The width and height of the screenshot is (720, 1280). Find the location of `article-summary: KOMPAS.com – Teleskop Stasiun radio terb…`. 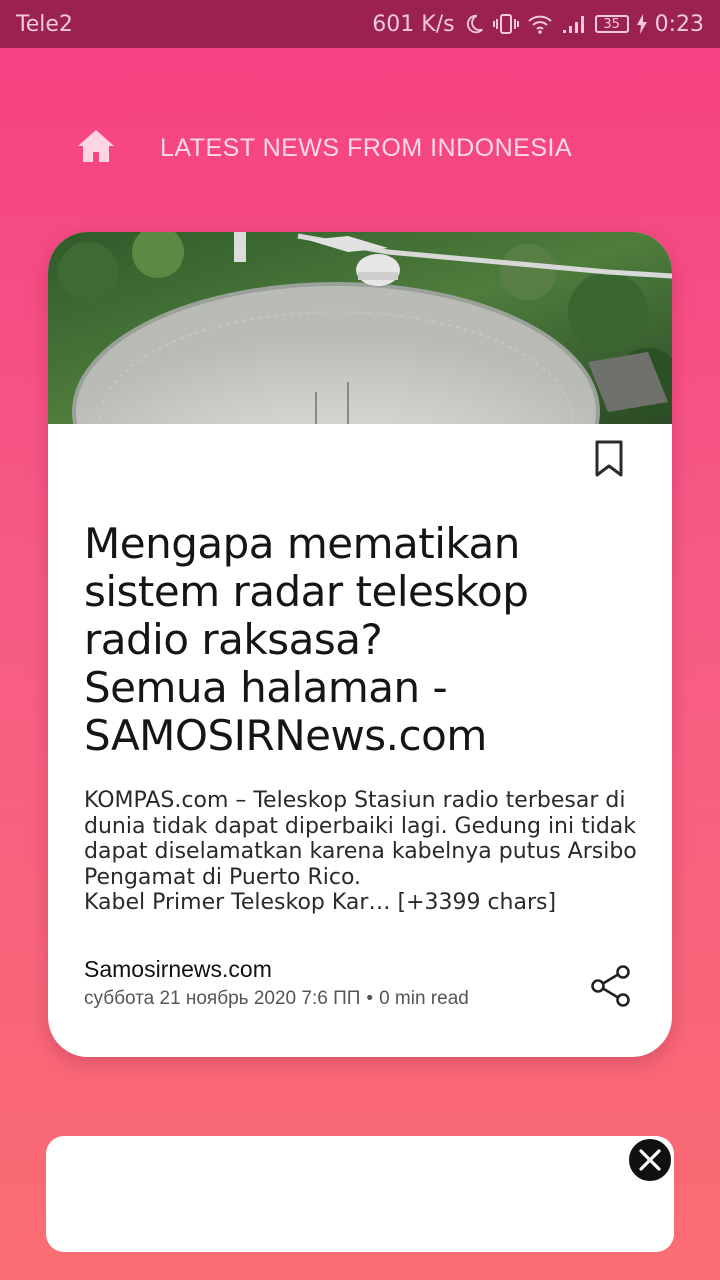

article-summary: KOMPAS.com – Teleskop Stasiun radio terb… is located at coordinates (360, 851).